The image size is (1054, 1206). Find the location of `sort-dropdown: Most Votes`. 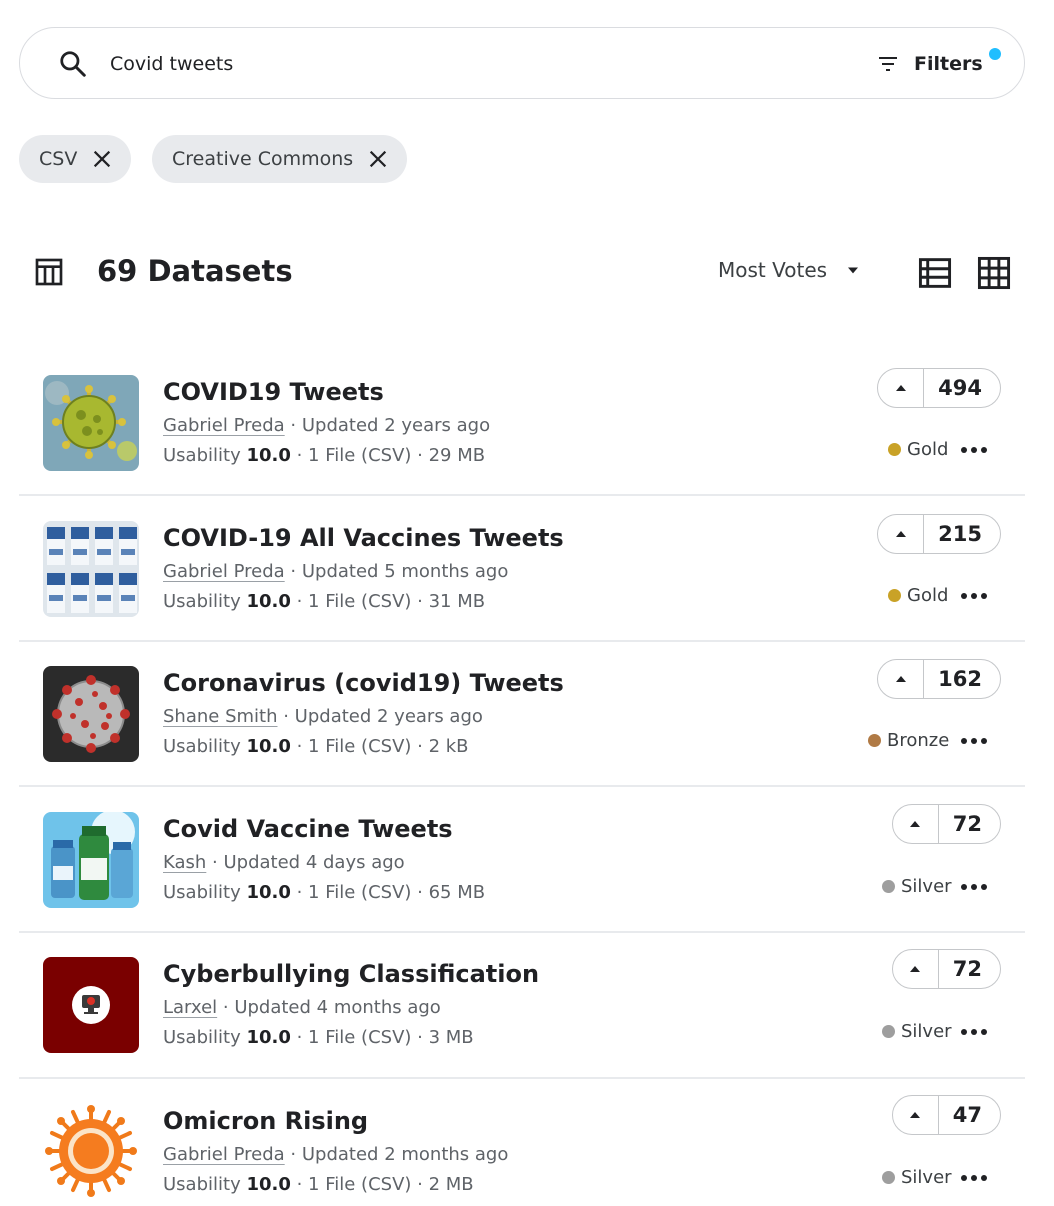

sort-dropdown: Most Votes is located at coordinates (790, 270).